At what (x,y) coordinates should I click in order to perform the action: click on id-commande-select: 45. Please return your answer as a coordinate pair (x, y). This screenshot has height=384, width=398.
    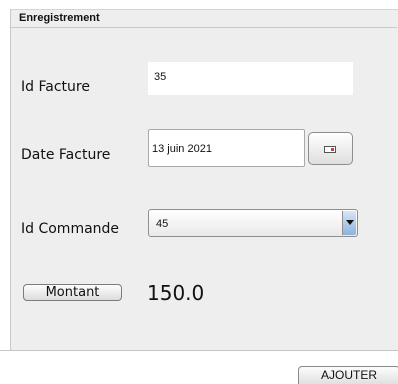
    Looking at the image, I should click on (253, 223).